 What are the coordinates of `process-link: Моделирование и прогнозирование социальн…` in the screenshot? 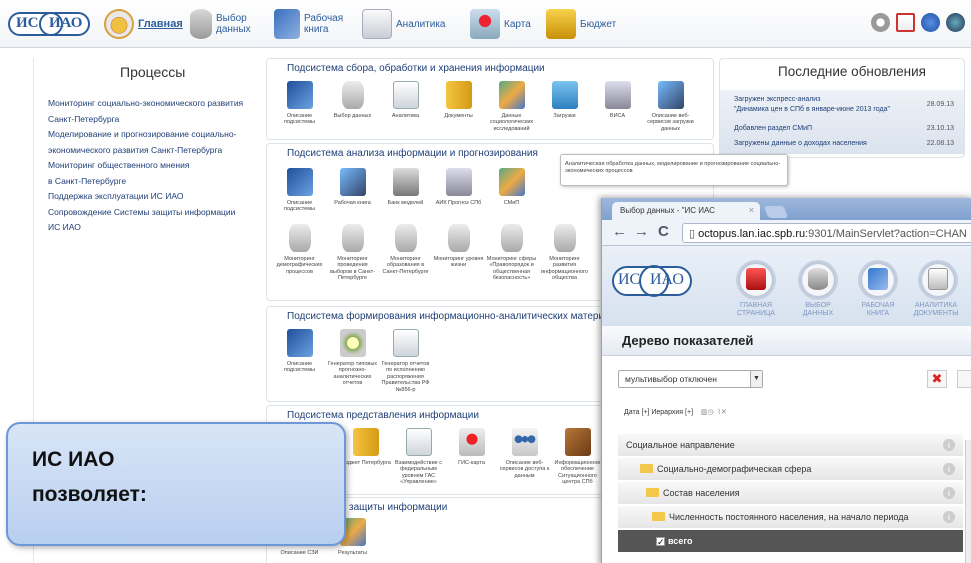 It's located at (157, 135).